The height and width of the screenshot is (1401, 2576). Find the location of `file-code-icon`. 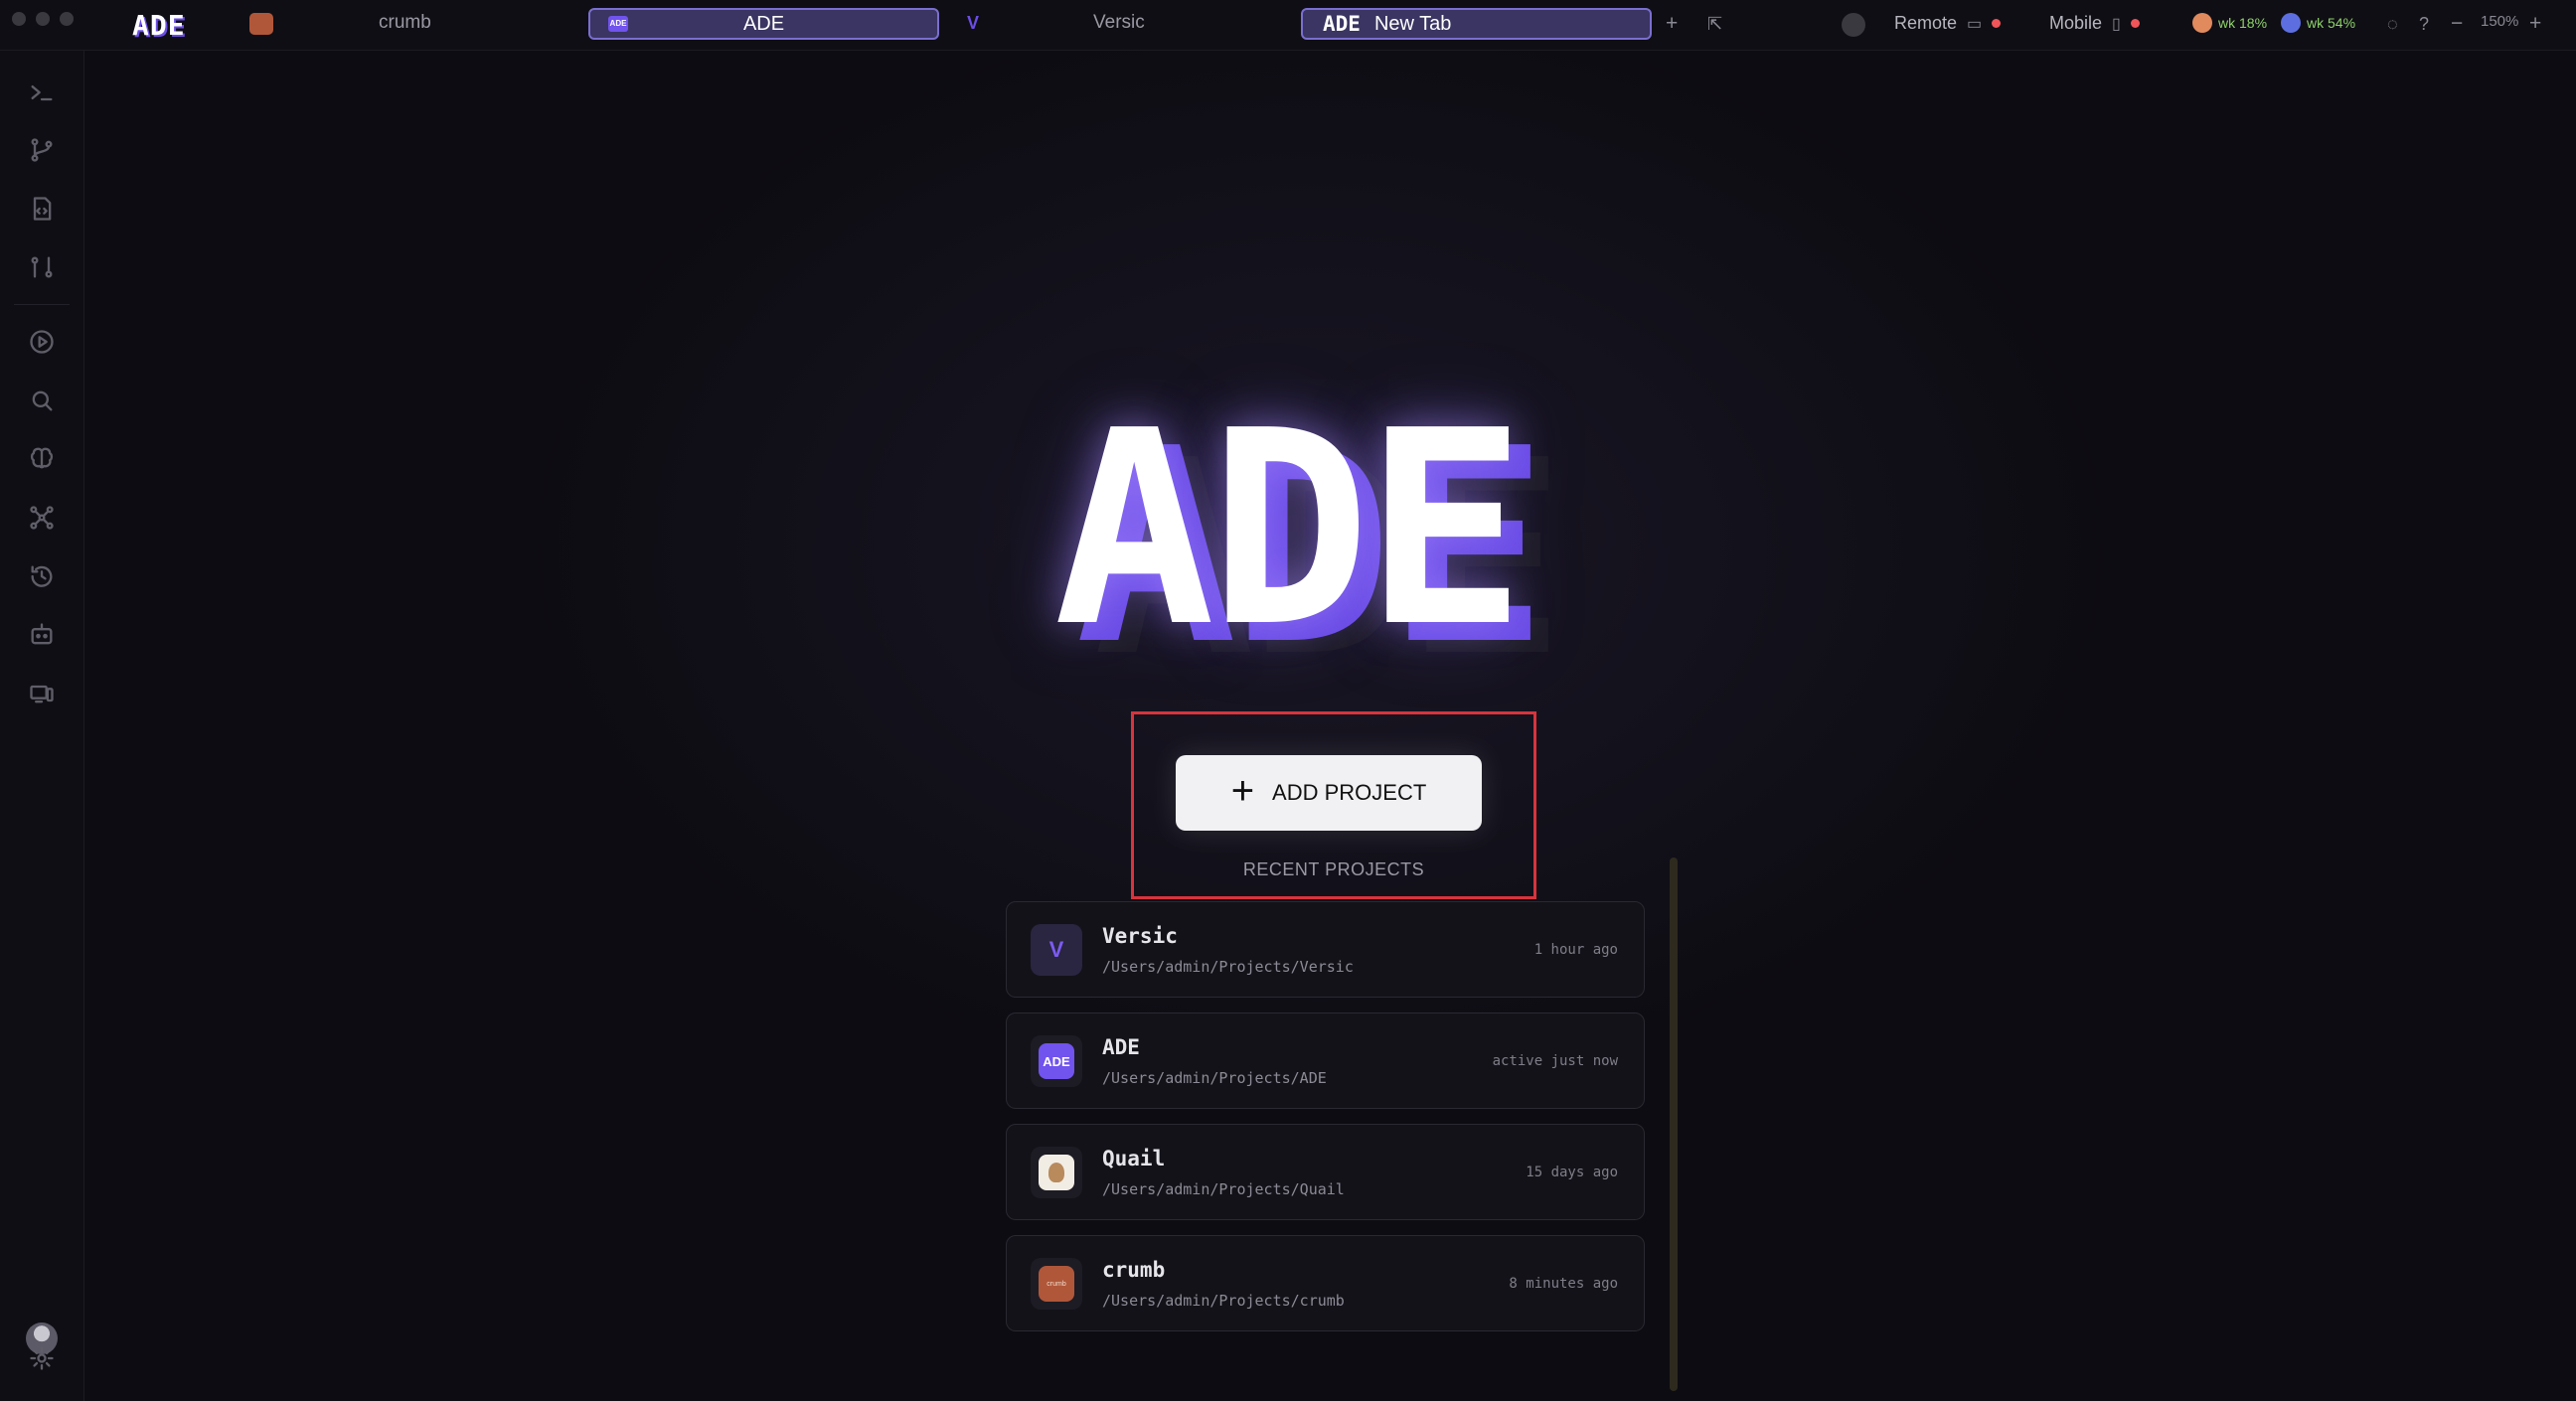

file-code-icon is located at coordinates (42, 209).